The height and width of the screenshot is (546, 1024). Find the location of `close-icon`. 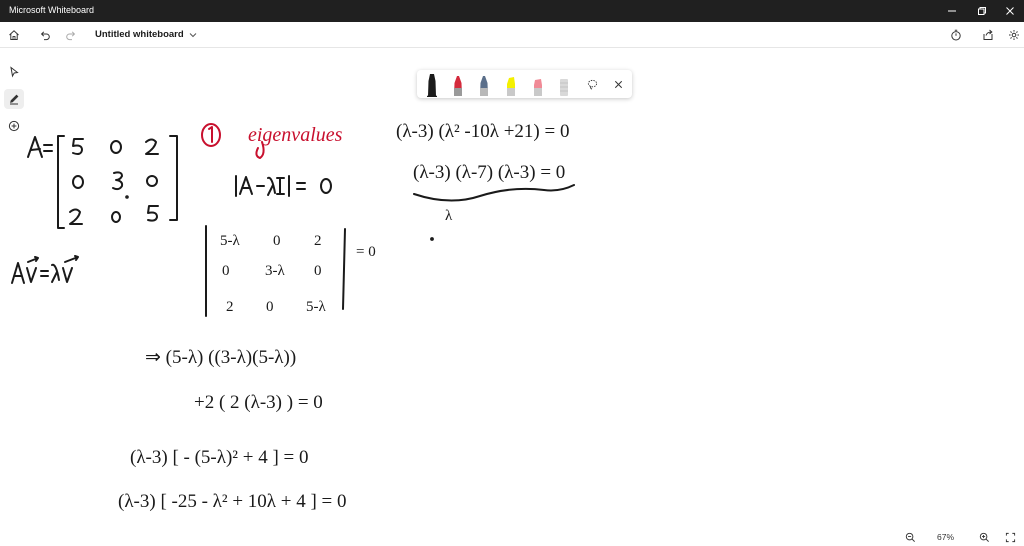

close-icon is located at coordinates (1010, 11).